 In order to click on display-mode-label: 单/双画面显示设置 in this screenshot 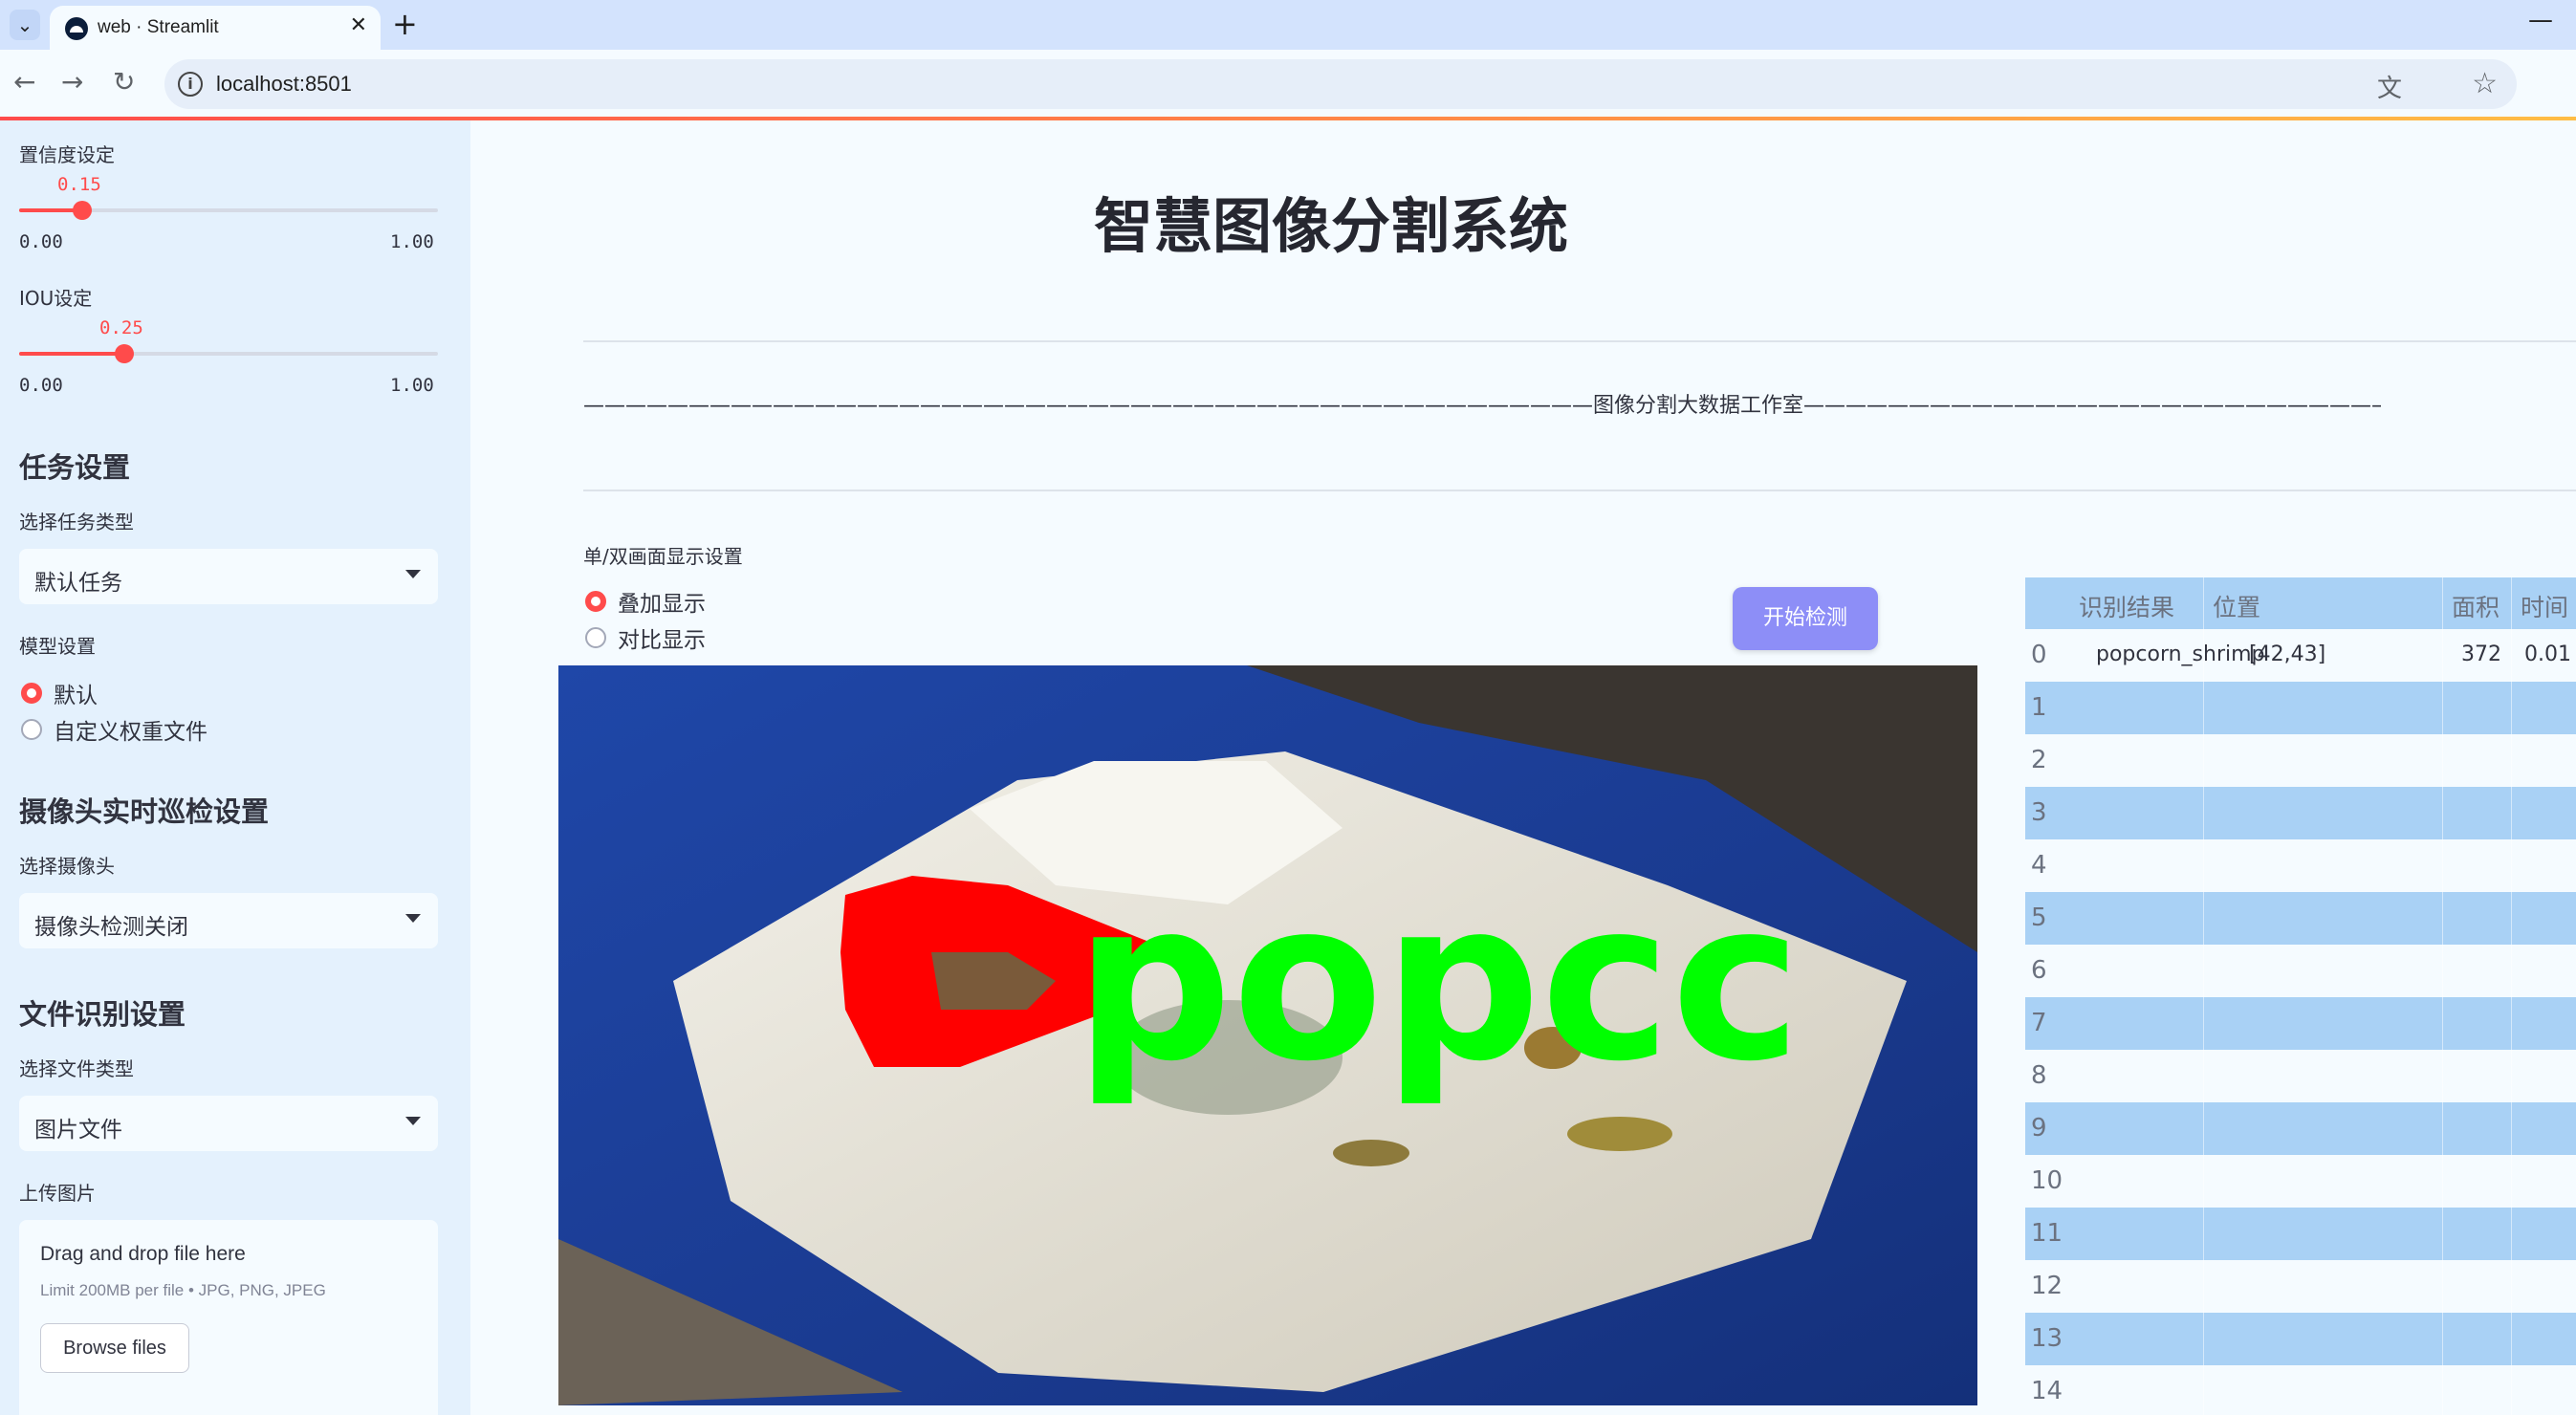, I will do `click(663, 556)`.